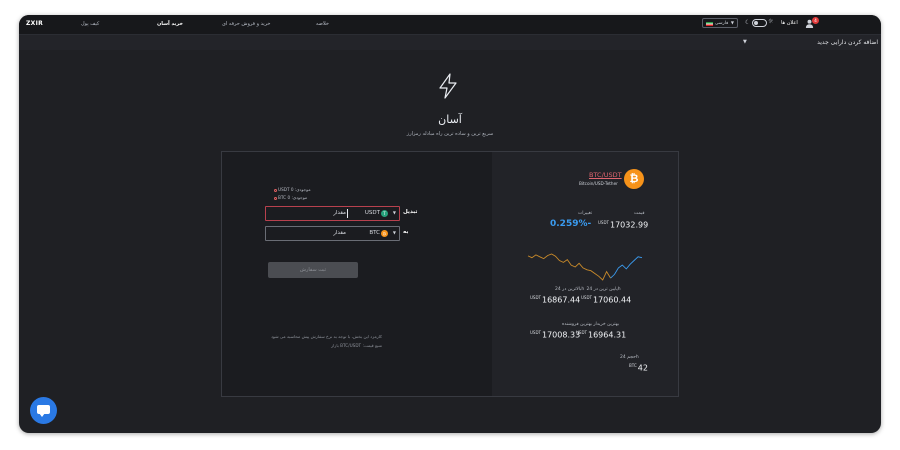  What do you see at coordinates (339, 233) in the screenshot?
I see `to-amount-input: مقدار` at bounding box center [339, 233].